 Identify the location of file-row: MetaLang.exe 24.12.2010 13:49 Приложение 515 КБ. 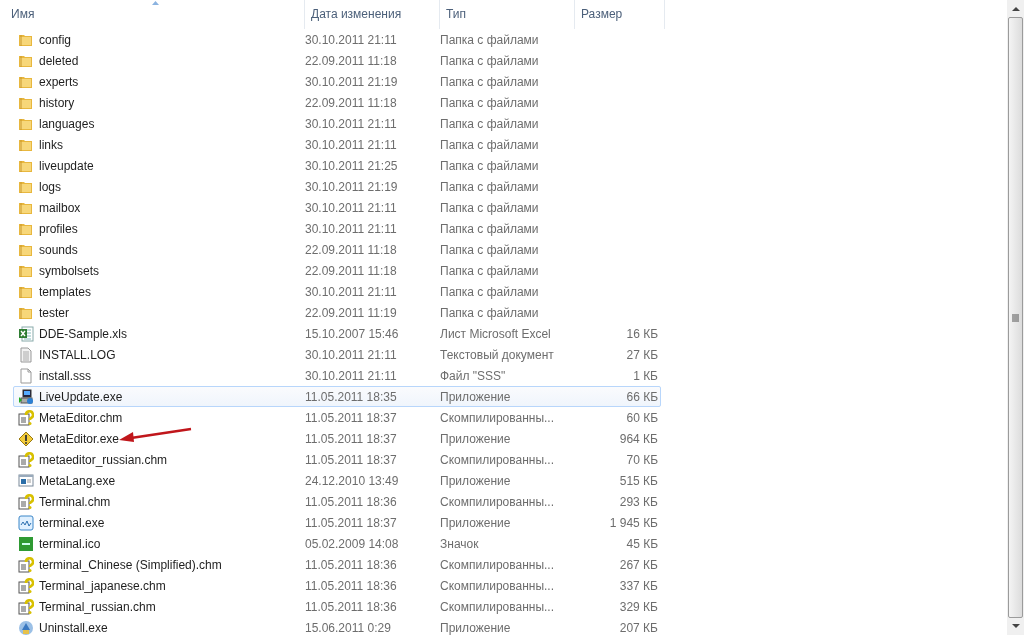
(337, 480).